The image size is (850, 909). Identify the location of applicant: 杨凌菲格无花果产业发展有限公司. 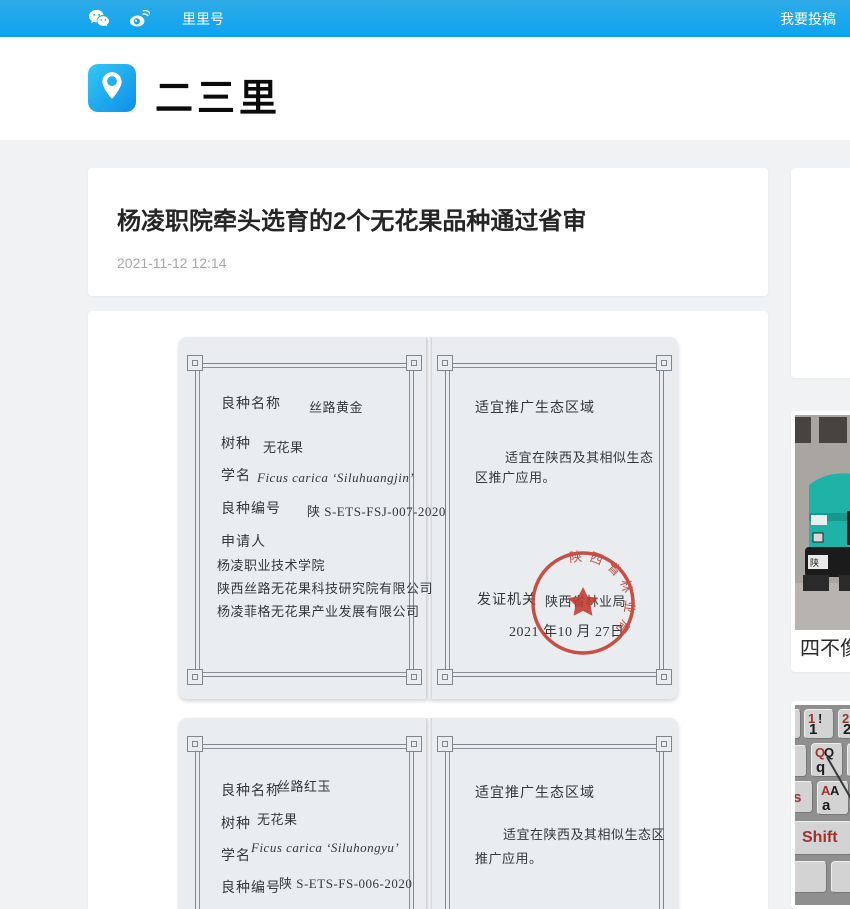
(318, 611).